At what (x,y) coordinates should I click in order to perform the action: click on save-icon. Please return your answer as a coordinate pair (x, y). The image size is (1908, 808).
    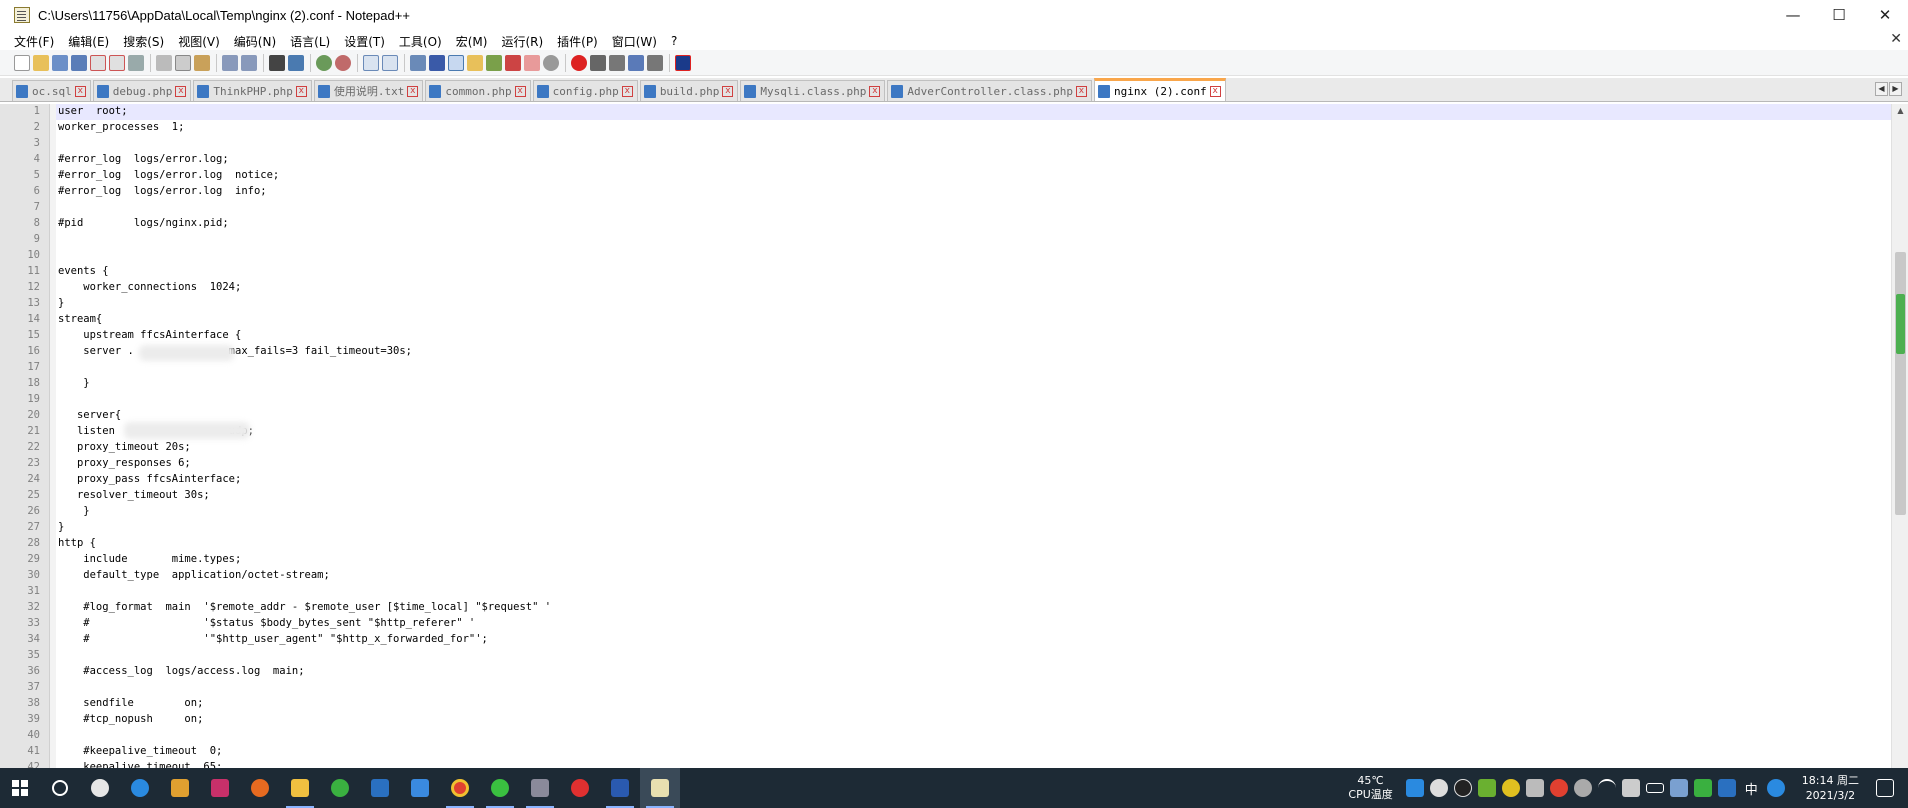
    Looking at the image, I should click on (60, 62).